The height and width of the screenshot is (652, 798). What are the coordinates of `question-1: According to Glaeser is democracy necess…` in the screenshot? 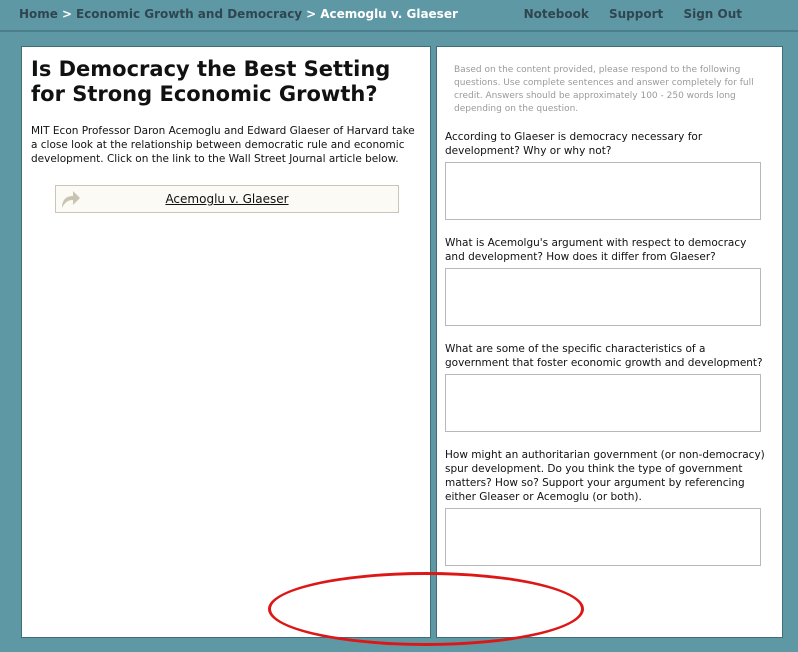 It's located at (574, 144).